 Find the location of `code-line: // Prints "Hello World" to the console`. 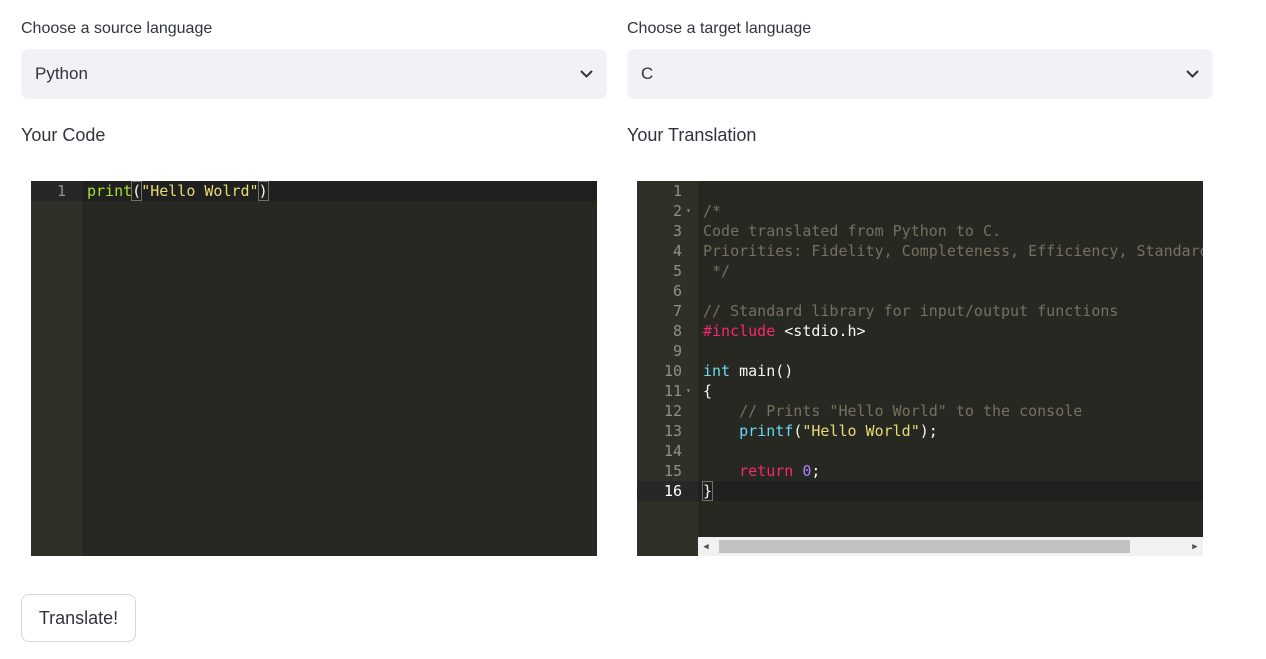

code-line: // Prints "Hello World" to the console is located at coordinates (892, 411).